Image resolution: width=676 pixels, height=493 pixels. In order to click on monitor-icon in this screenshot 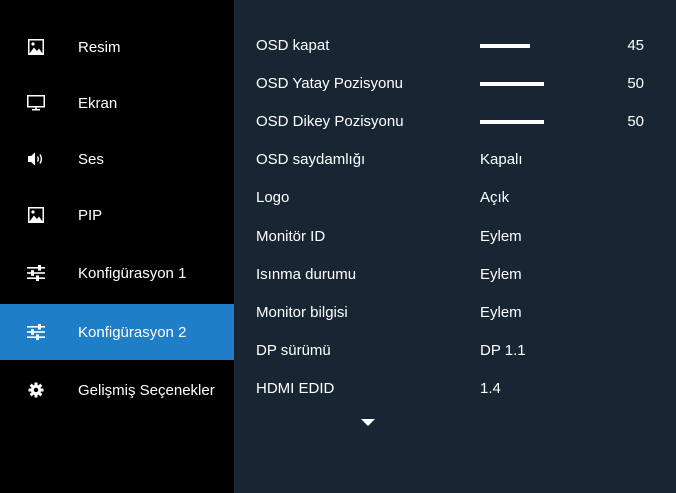, I will do `click(36, 103)`.